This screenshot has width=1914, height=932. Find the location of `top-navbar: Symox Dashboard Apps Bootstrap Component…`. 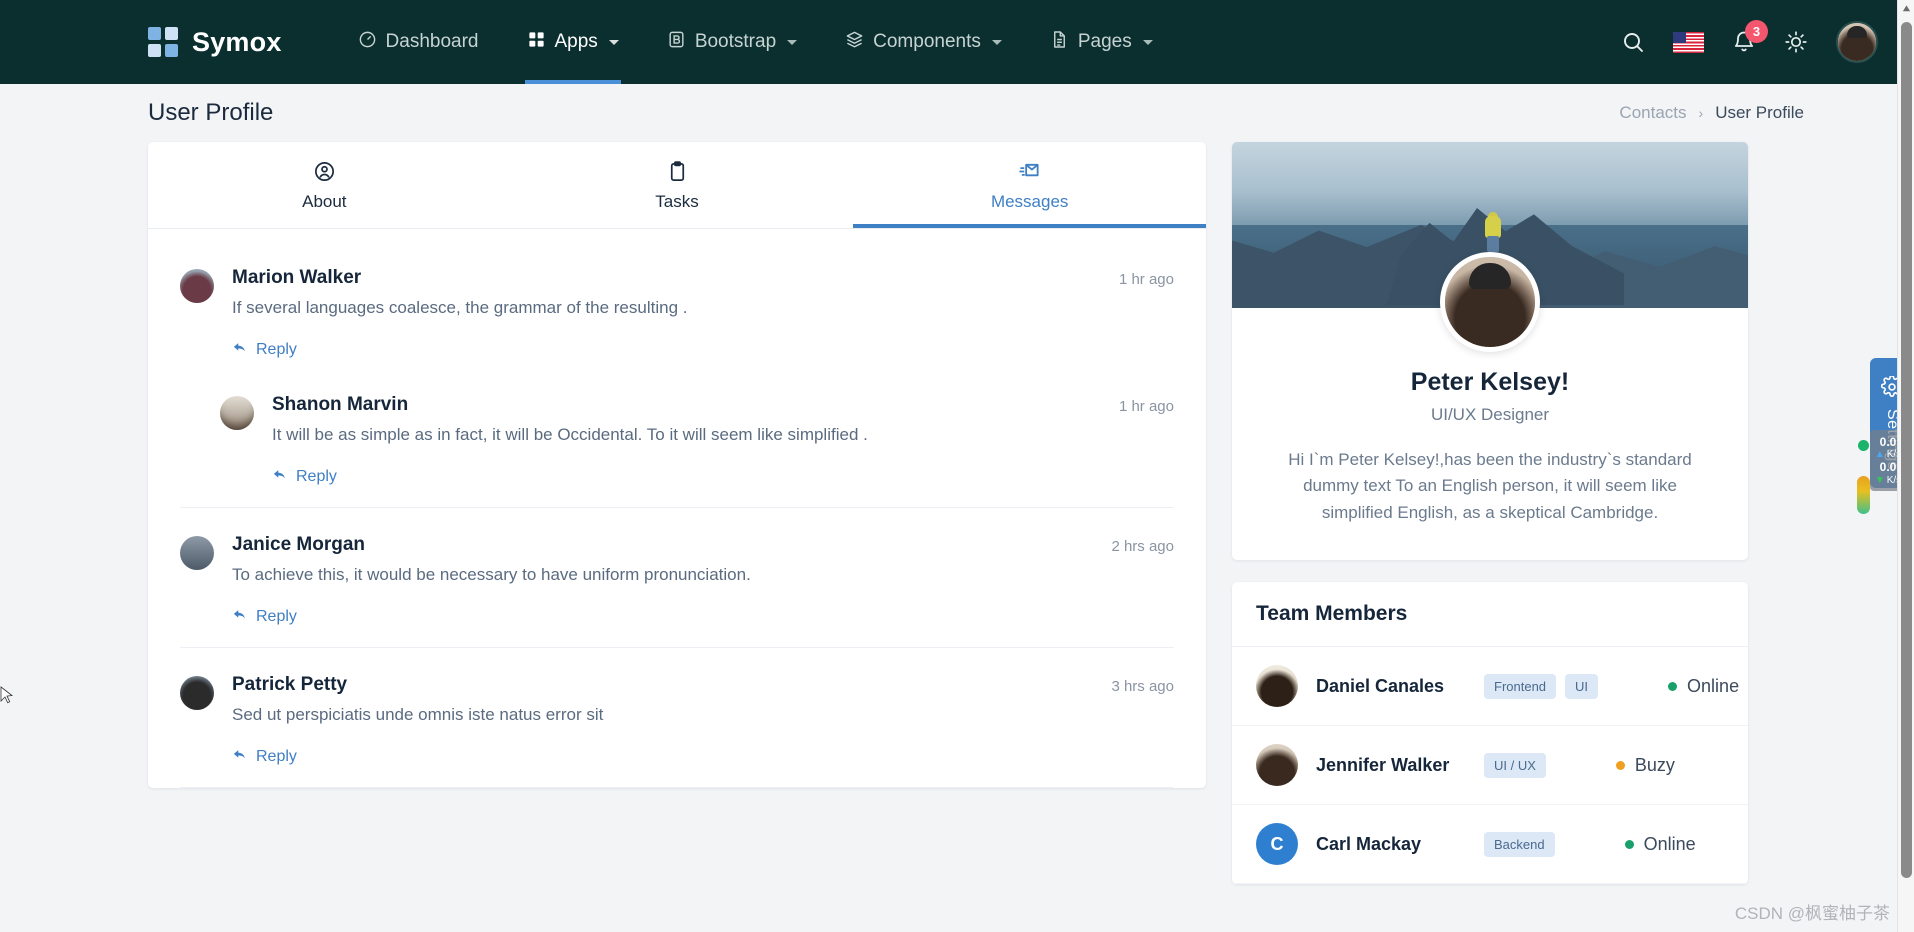

top-navbar: Symox Dashboard Apps Bootstrap Component… is located at coordinates (957, 42).